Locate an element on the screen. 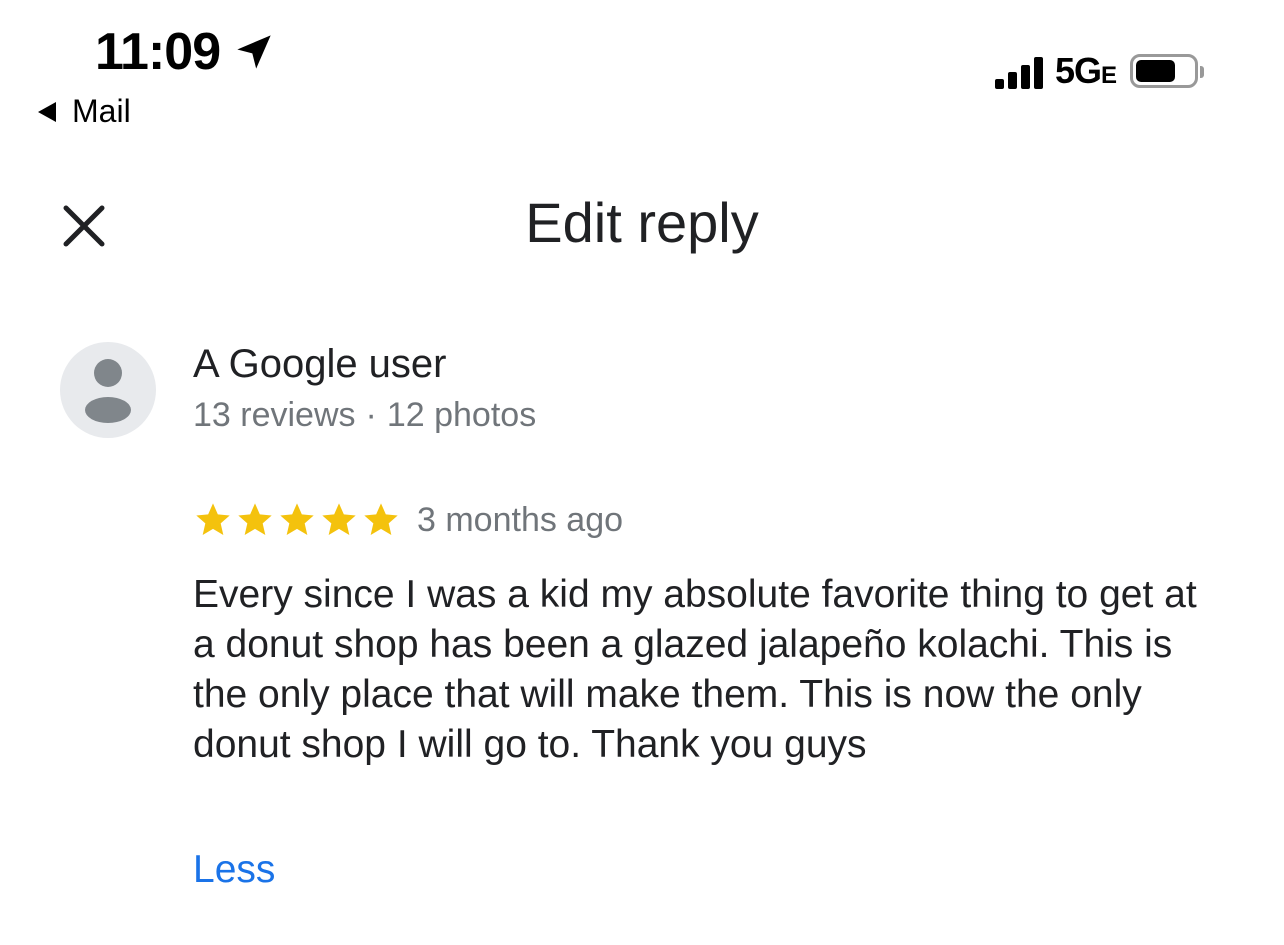  reviewer-name: A Google user is located at coordinates (320, 364).